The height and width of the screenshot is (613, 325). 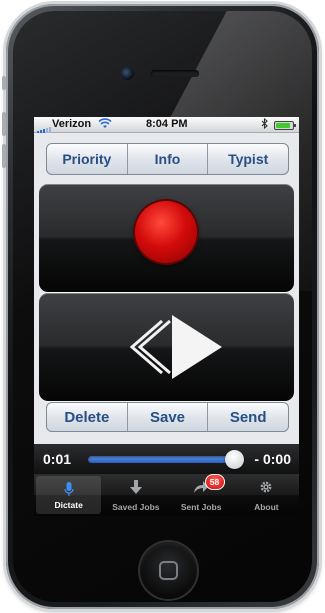 I want to click on home-button, so click(x=168, y=570).